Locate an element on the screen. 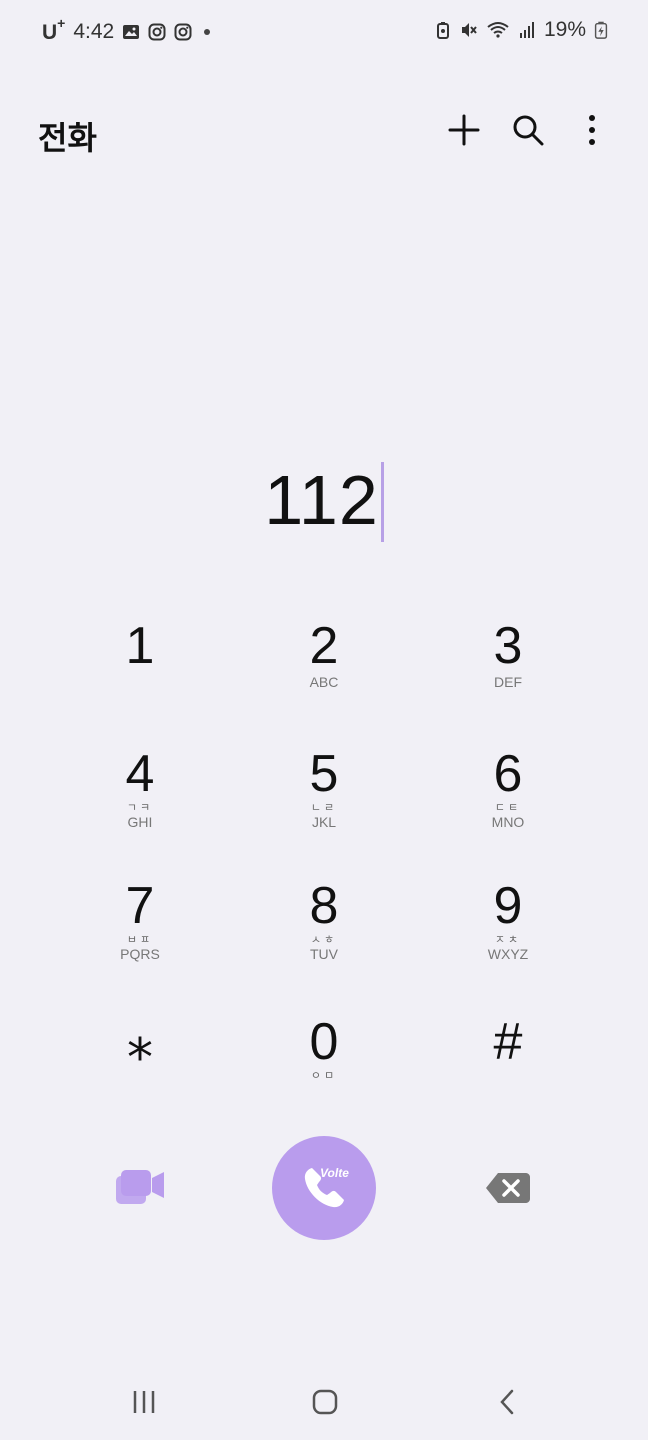  search-icon is located at coordinates (528, 130).